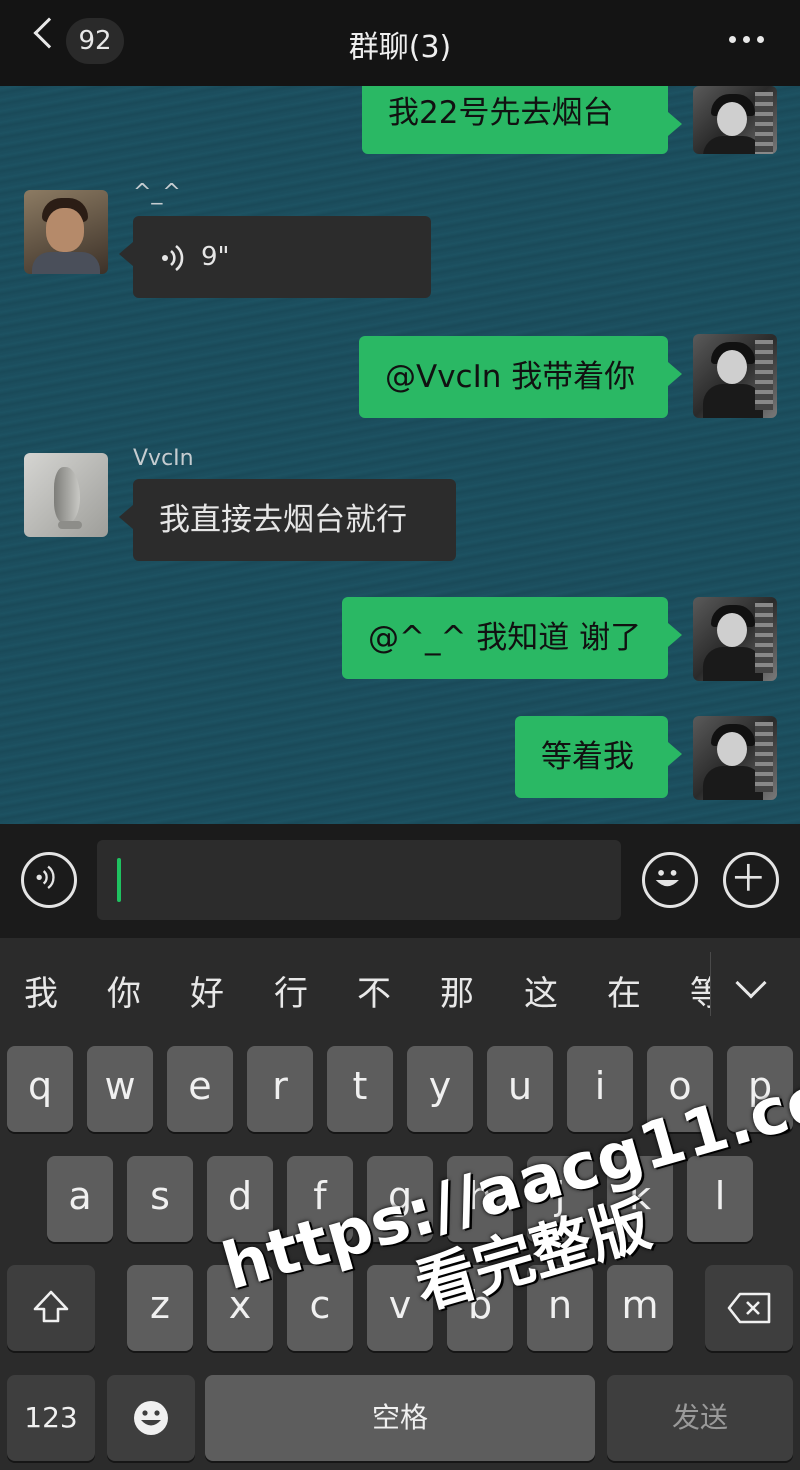 This screenshot has width=800, height=1470. I want to click on candidate-word: 这, so click(541, 990).